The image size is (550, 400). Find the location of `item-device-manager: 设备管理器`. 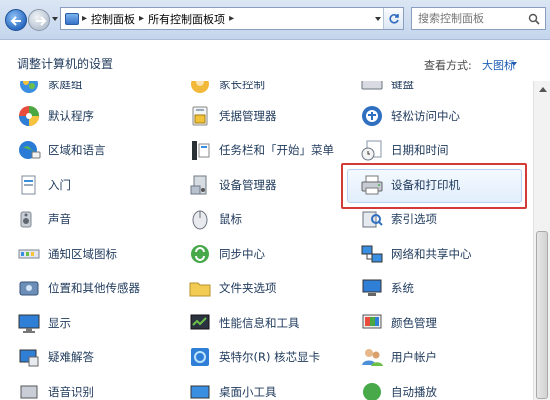

item-device-manager: 设备管理器 is located at coordinates (273, 185).